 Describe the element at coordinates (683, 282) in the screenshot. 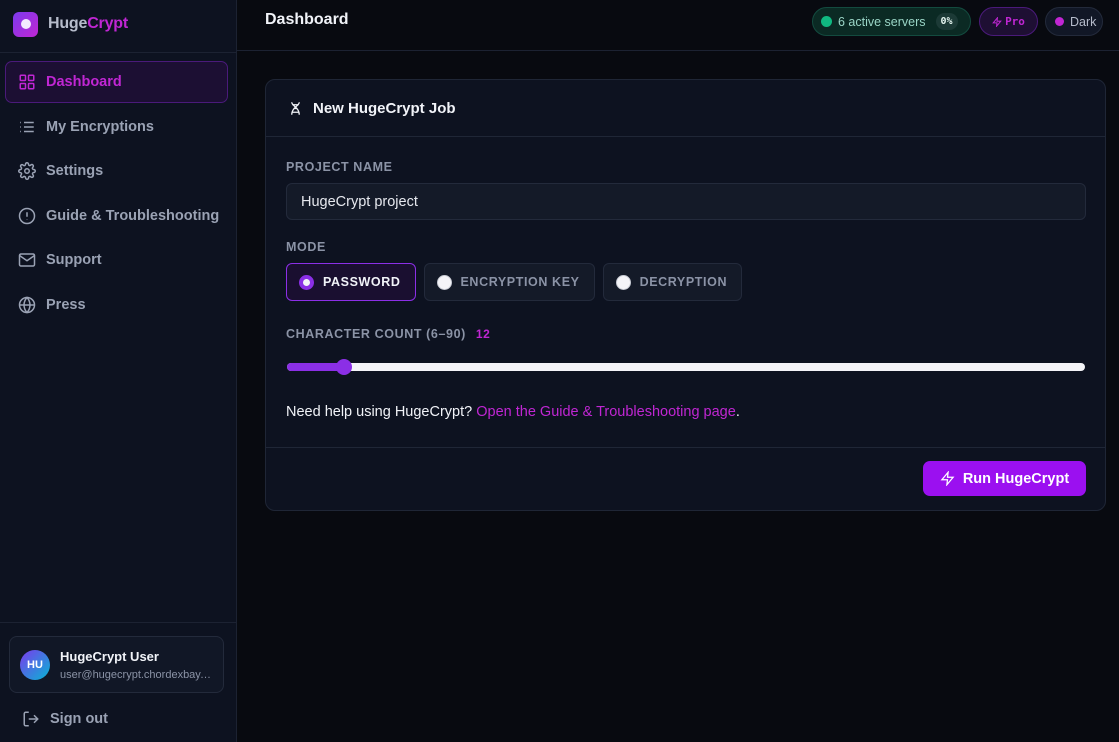

I see `mode-label-text: DECRYPTION` at that location.